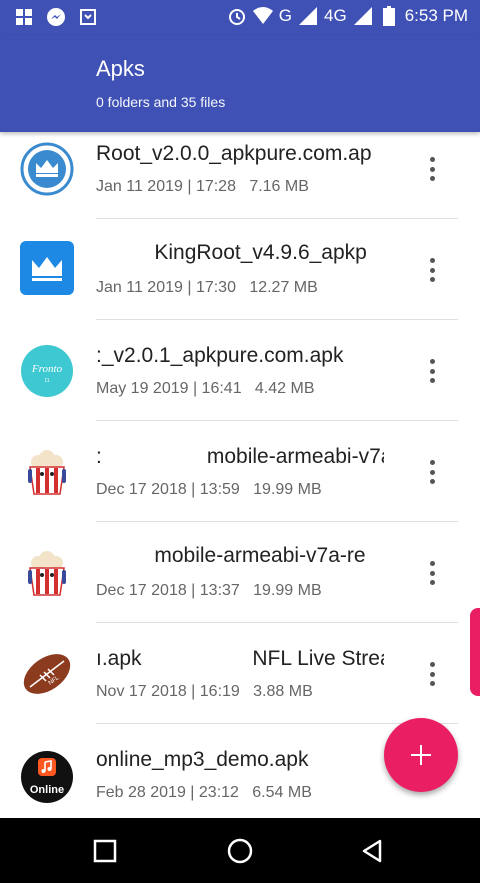 This screenshot has height=883, width=480. I want to click on file-meta: Dec 17 2018 | 13:37 19.99 MB, so click(209, 590).